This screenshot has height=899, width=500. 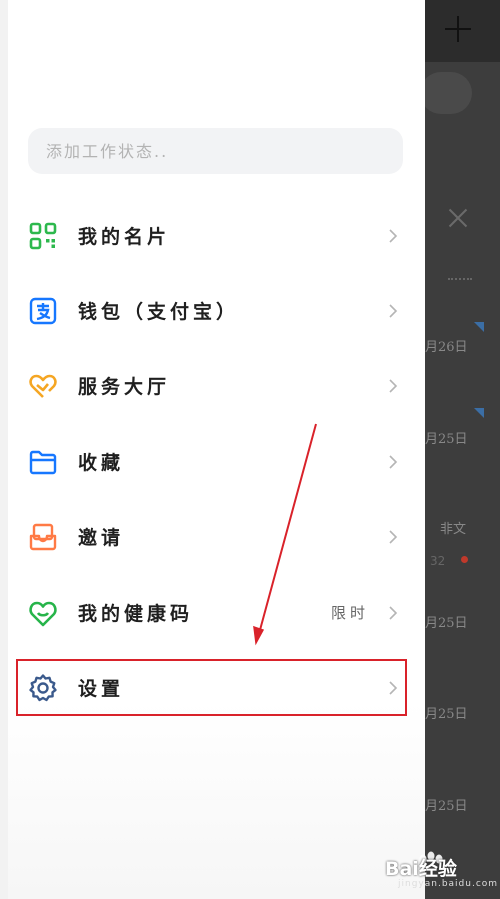 I want to click on list-contact-fragment: 非文, so click(x=453, y=529).